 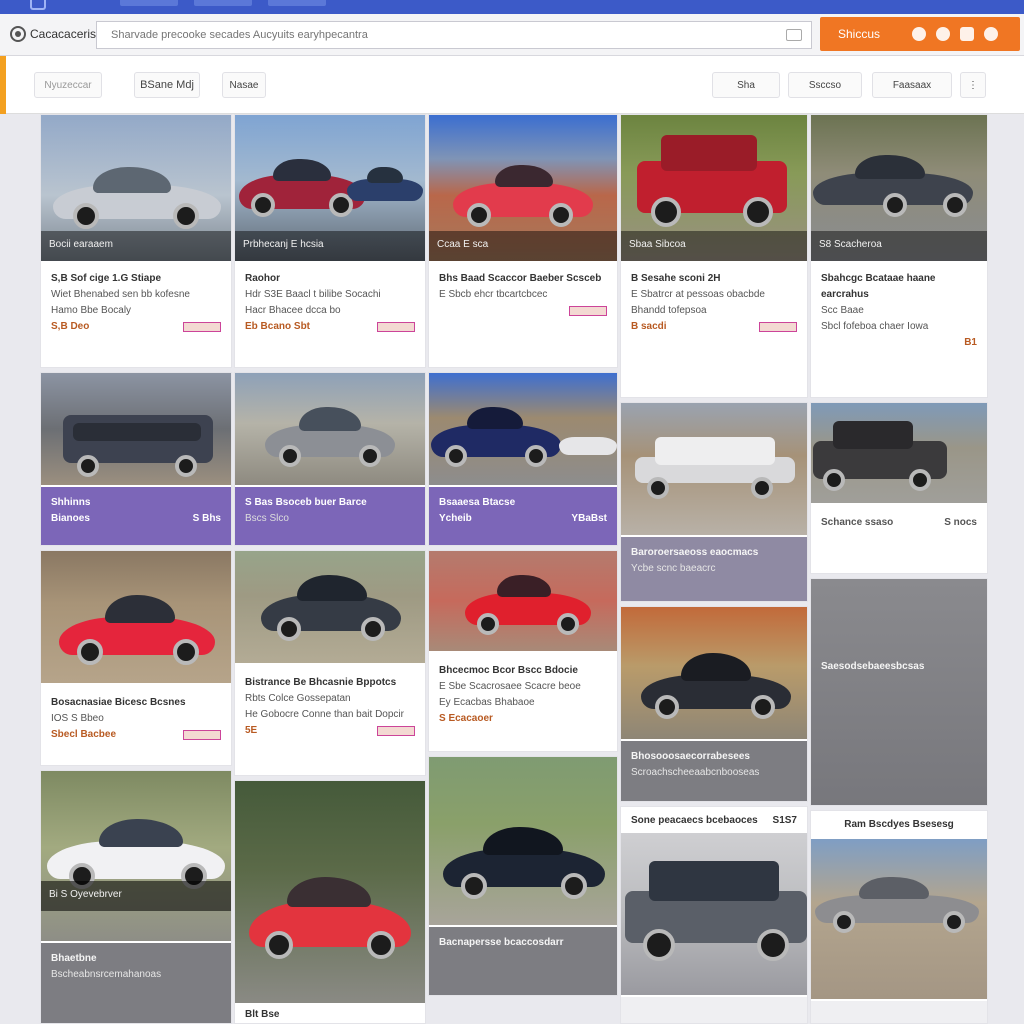 I want to click on listing-info: Bhaetbne Bscheabnsrcemahanoas, so click(x=136, y=983).